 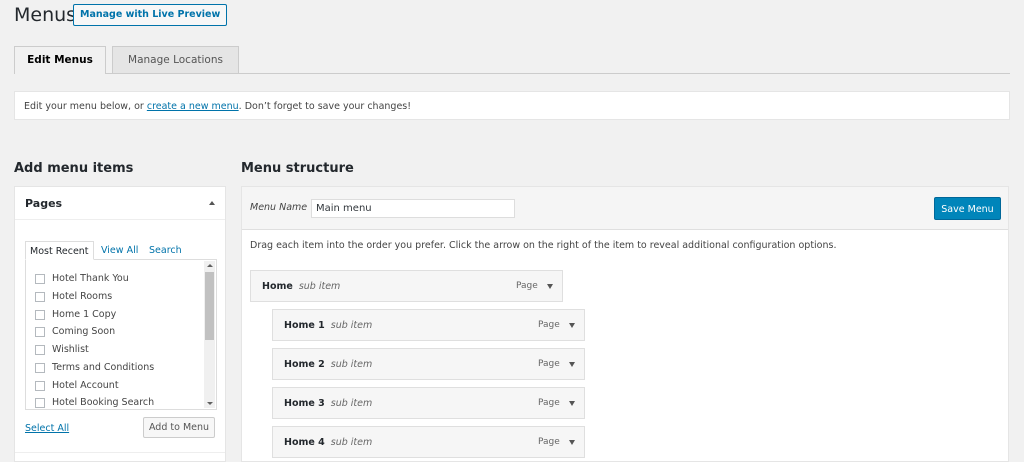 I want to click on menu-item-title: Home sub item, so click(x=301, y=286).